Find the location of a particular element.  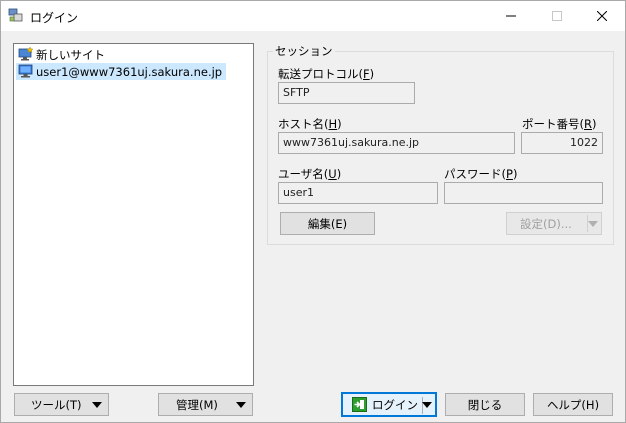

password-input is located at coordinates (523, 193).